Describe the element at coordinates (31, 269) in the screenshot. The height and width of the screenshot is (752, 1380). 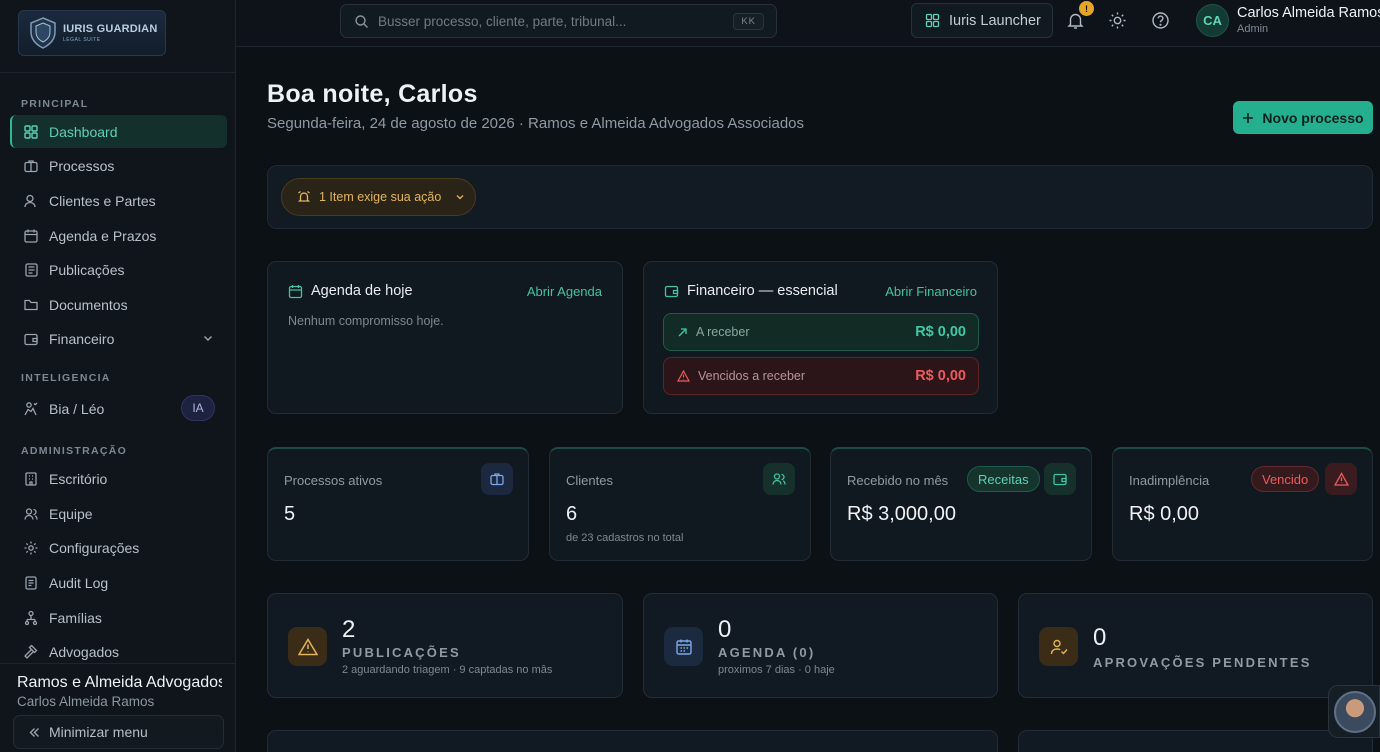
I see `newspaper-icon` at that location.